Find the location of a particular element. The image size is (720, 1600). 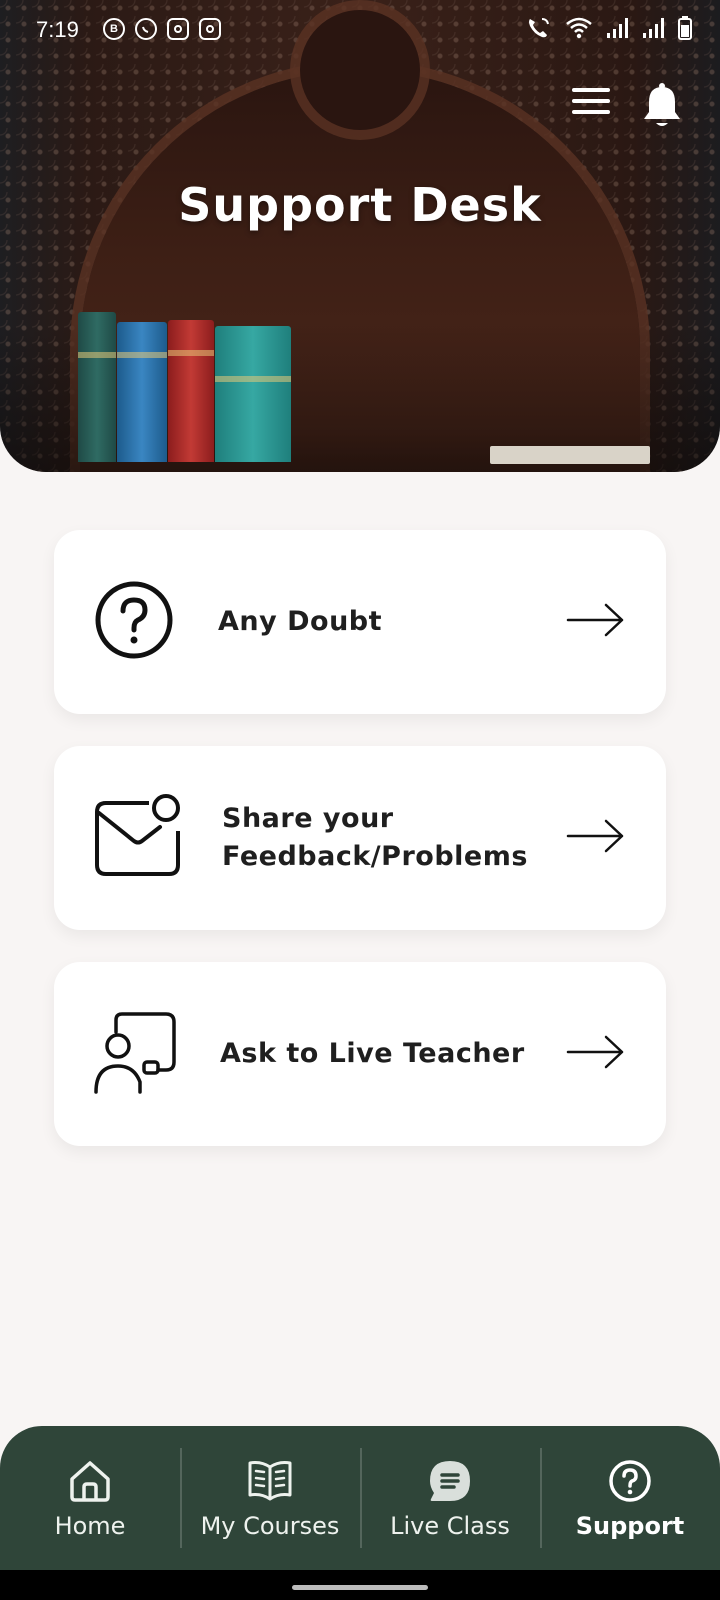

nav-item-my-courses: My Courses is located at coordinates (270, 1498).